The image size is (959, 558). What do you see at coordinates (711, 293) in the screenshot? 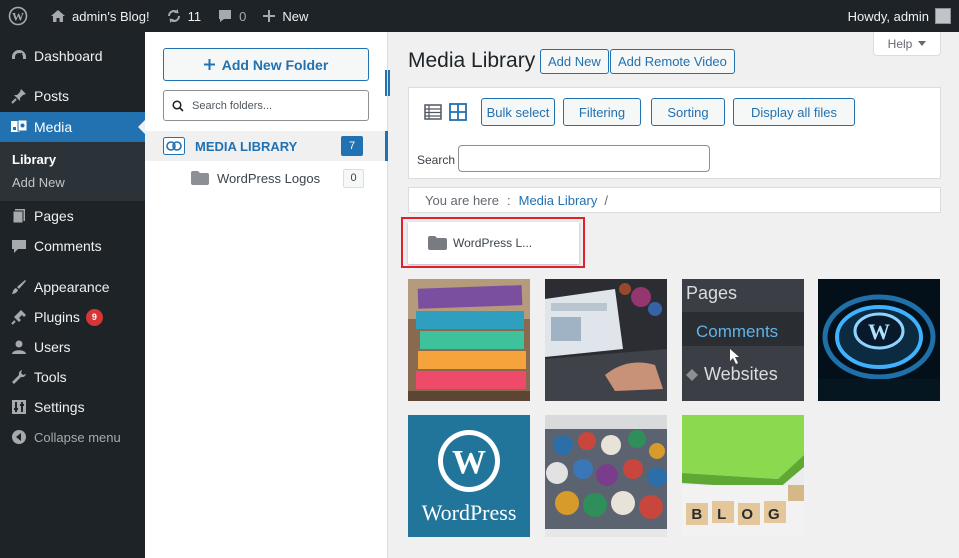
I see `thumb-text-pages: Pages` at bounding box center [711, 293].